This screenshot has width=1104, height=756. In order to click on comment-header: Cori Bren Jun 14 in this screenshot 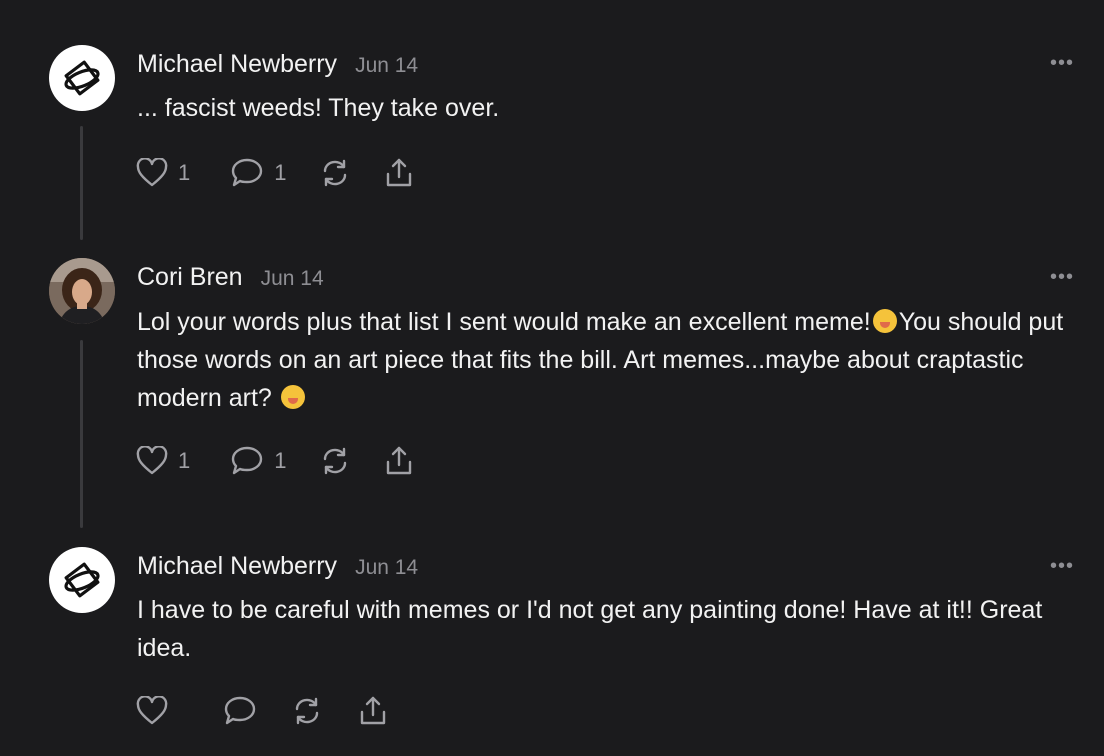, I will do `click(230, 277)`.